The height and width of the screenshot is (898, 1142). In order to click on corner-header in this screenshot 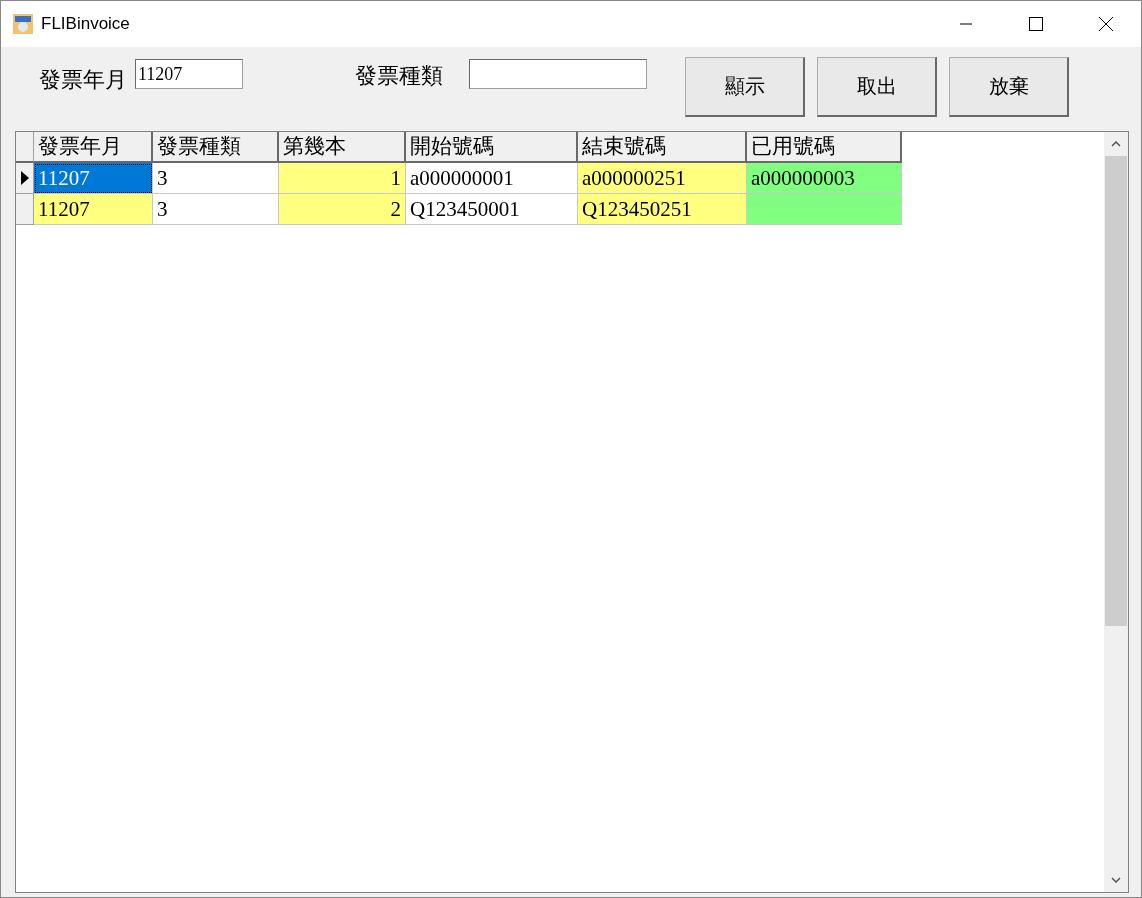, I will do `click(25, 147)`.